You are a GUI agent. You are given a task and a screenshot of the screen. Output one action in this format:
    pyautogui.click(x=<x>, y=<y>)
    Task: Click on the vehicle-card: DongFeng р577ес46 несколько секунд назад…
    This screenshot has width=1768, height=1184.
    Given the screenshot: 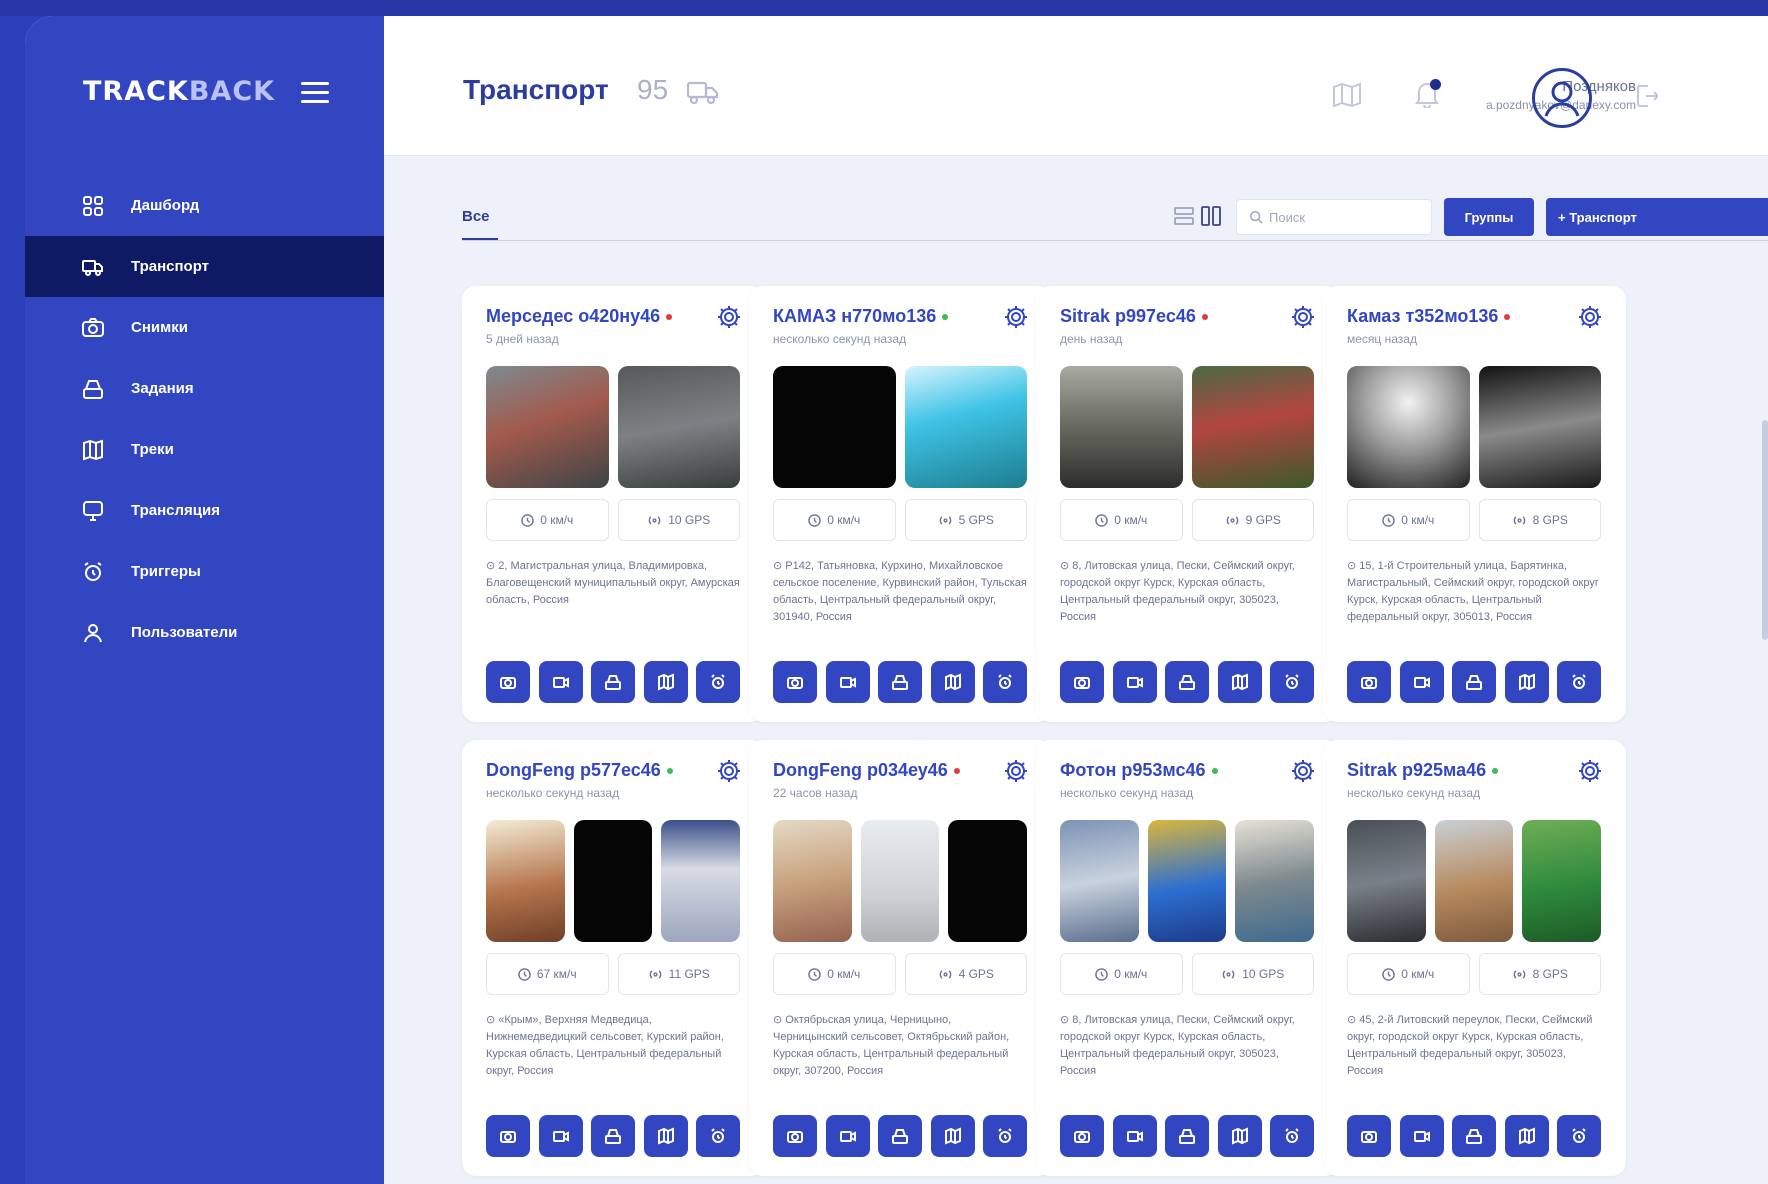 What is the action you would take?
    pyautogui.click(x=613, y=958)
    